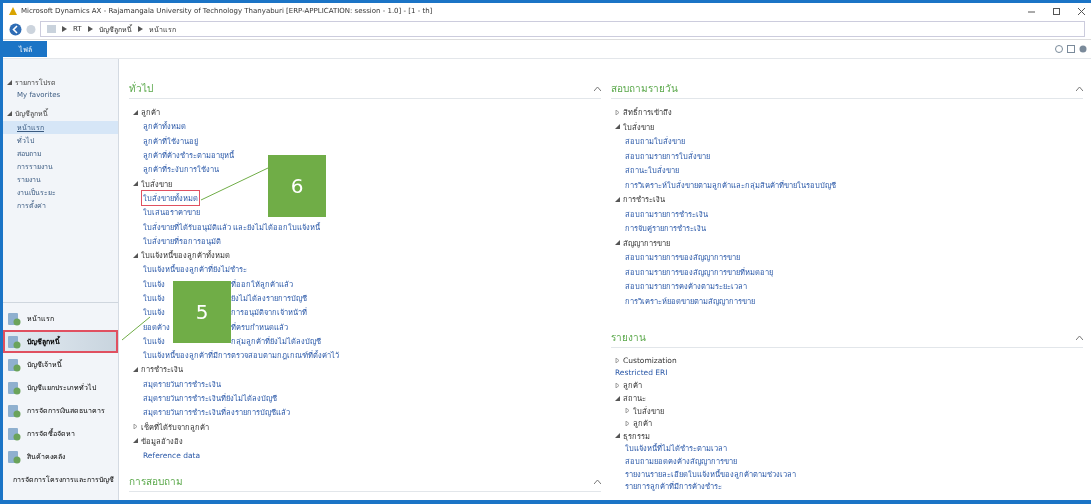 The width and height of the screenshot is (1091, 504). What do you see at coordinates (644, 89) in the screenshot?
I see `section-title: สอบถามรายวัน` at bounding box center [644, 89].